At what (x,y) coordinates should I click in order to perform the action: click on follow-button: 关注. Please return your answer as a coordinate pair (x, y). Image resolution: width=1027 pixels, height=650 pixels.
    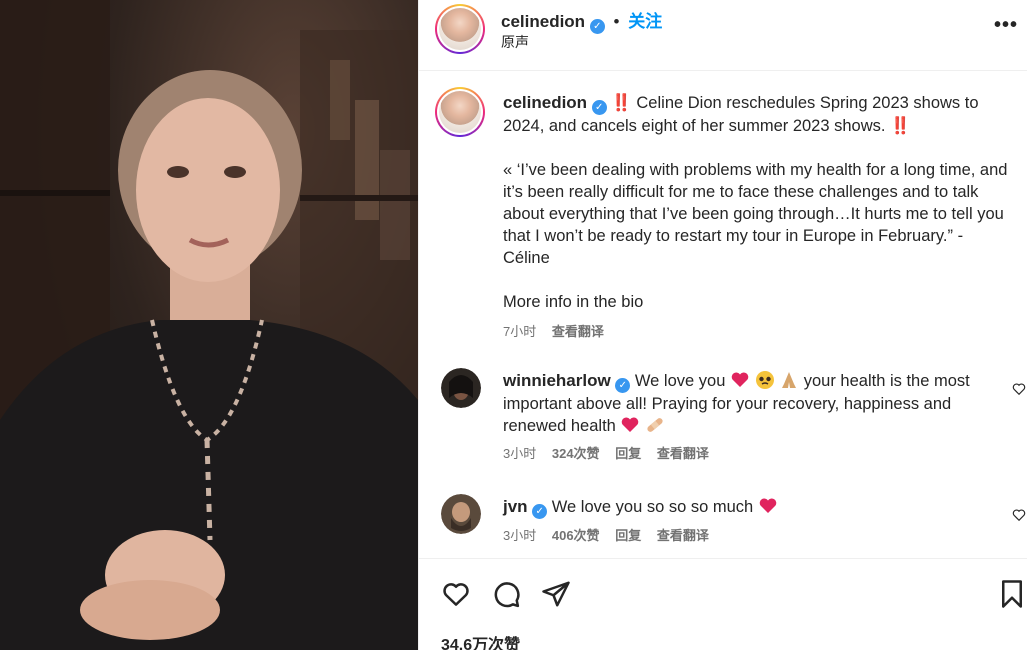
    Looking at the image, I should click on (645, 21).